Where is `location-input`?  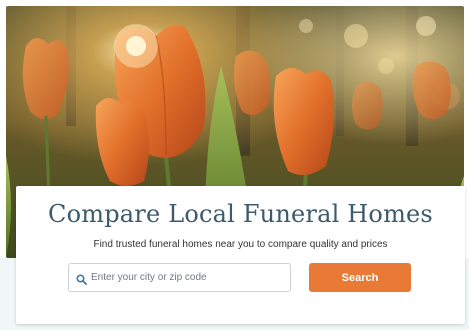 location-input is located at coordinates (188, 277).